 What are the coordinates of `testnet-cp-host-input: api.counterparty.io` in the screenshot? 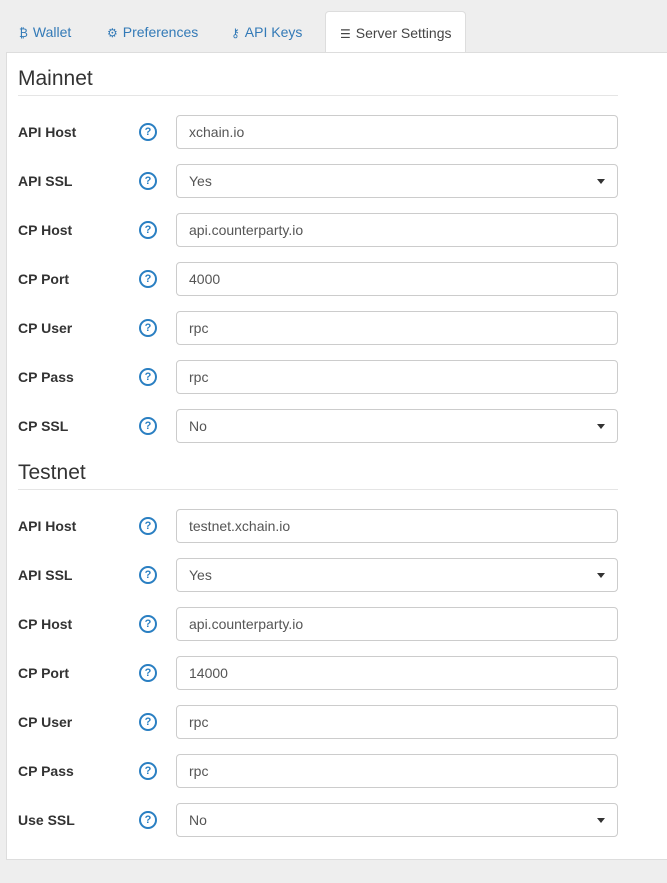 It's located at (397, 624).